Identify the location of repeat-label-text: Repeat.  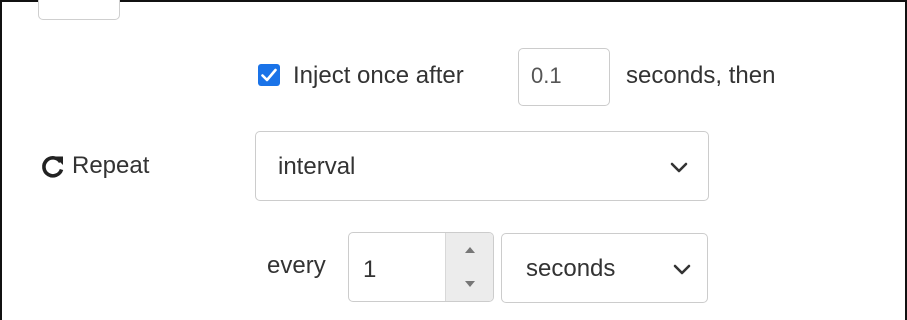
(111, 165).